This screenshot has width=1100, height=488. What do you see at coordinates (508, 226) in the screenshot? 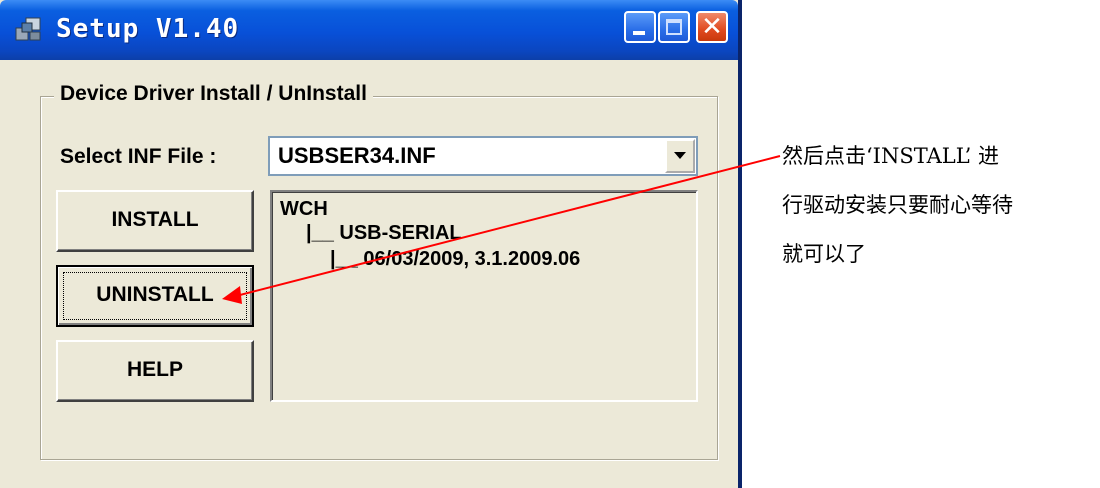
I see `arrow-line` at bounding box center [508, 226].